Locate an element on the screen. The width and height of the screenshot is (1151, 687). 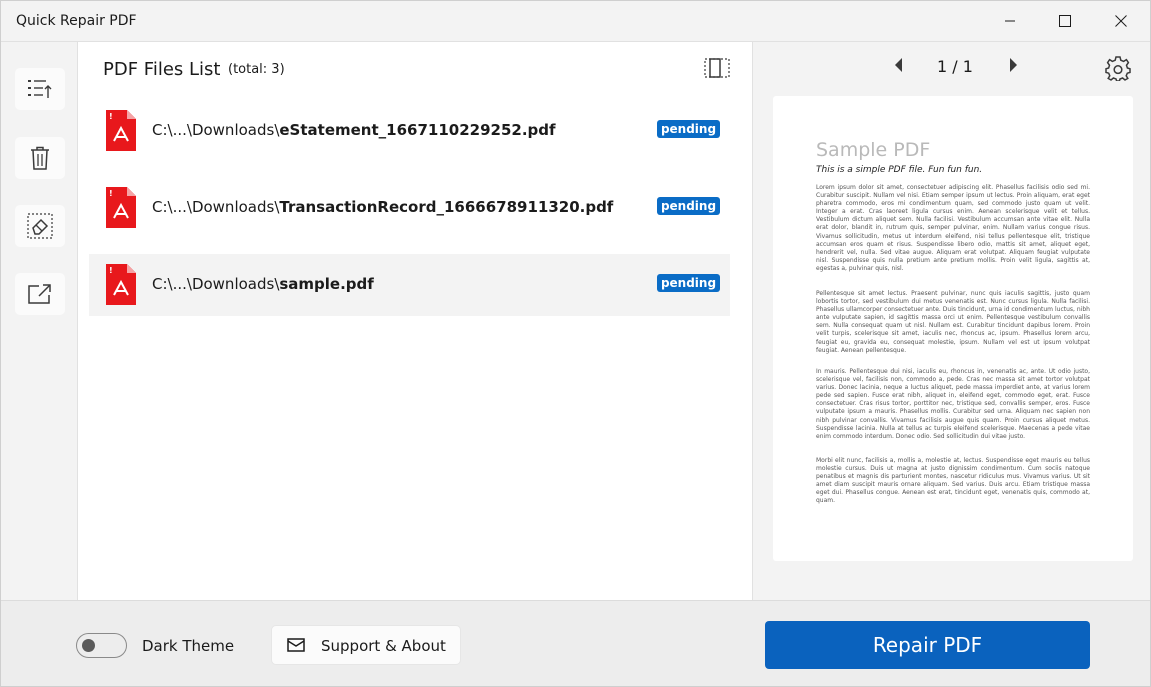
side-toolbar is located at coordinates (39, 321).